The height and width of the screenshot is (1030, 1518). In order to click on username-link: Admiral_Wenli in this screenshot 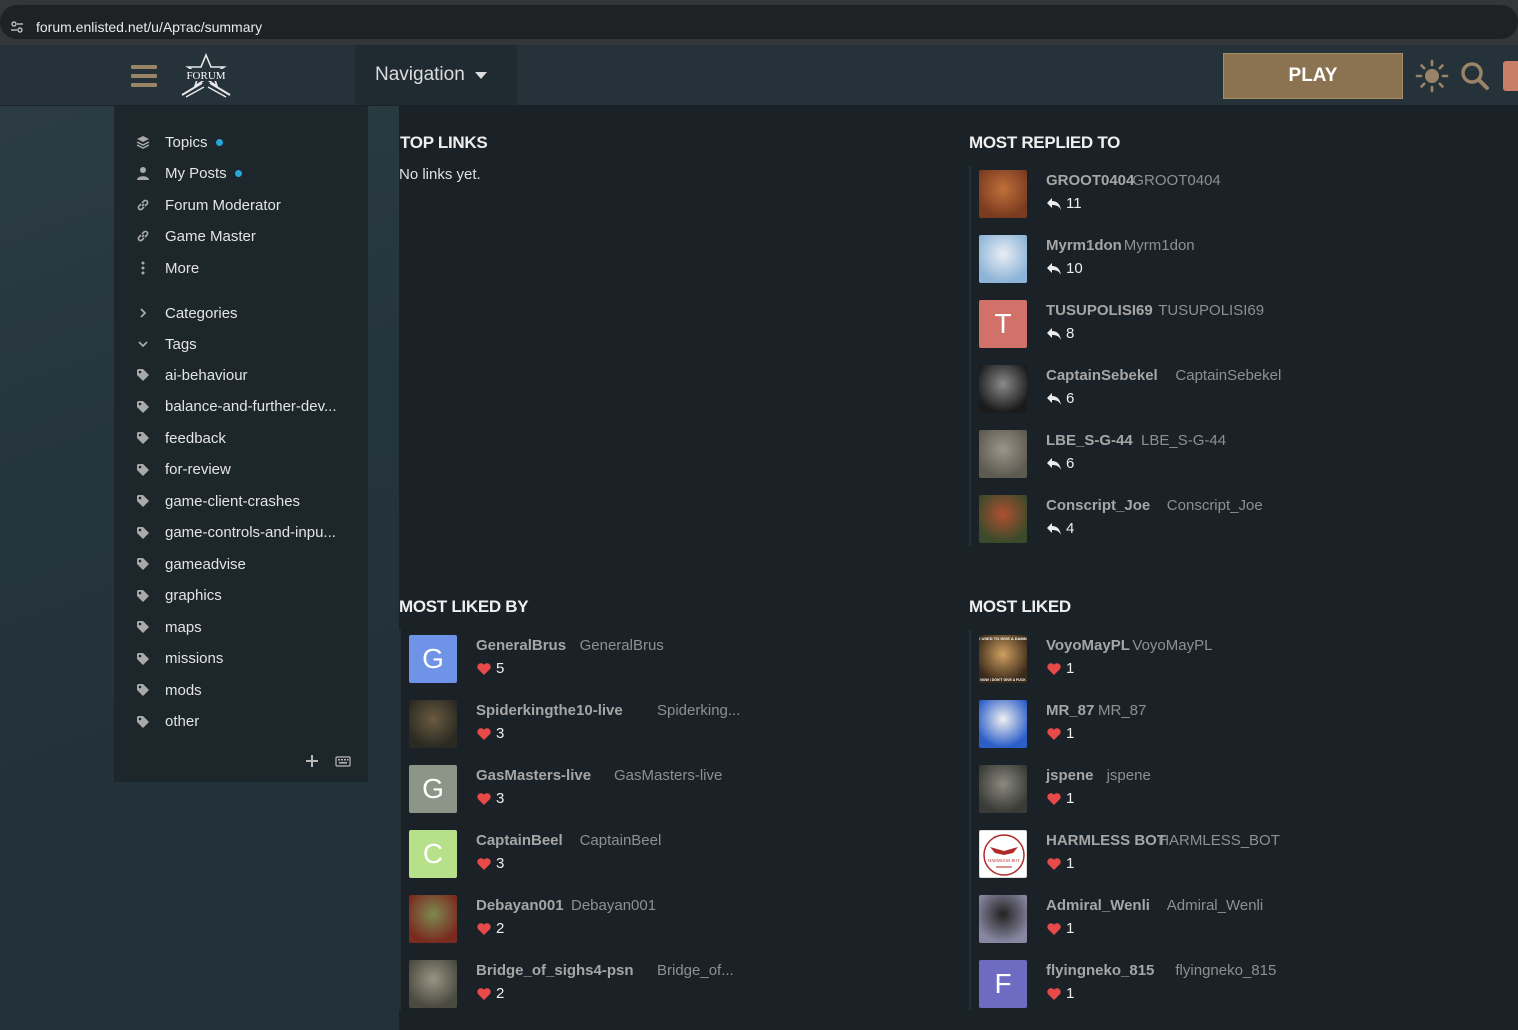, I will do `click(1098, 905)`.